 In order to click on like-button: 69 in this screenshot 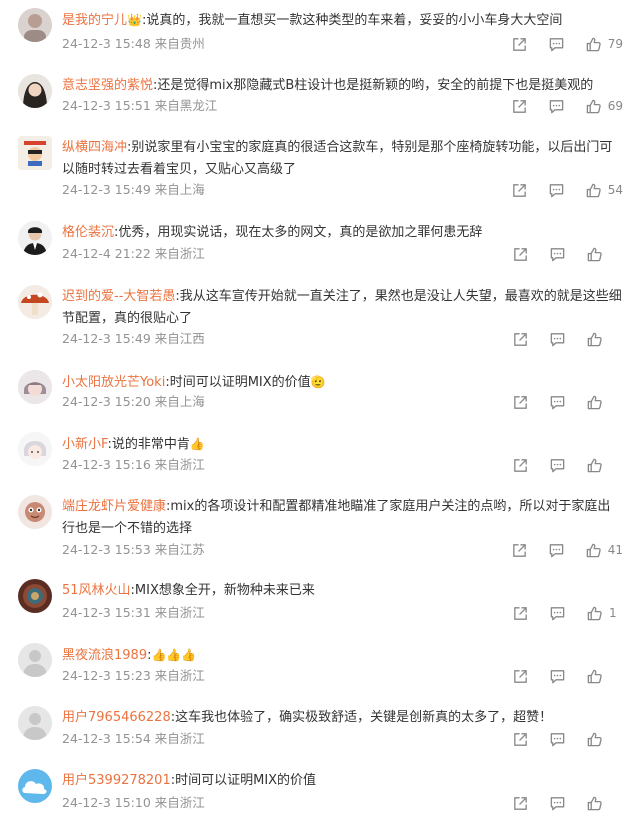, I will do `click(604, 106)`.